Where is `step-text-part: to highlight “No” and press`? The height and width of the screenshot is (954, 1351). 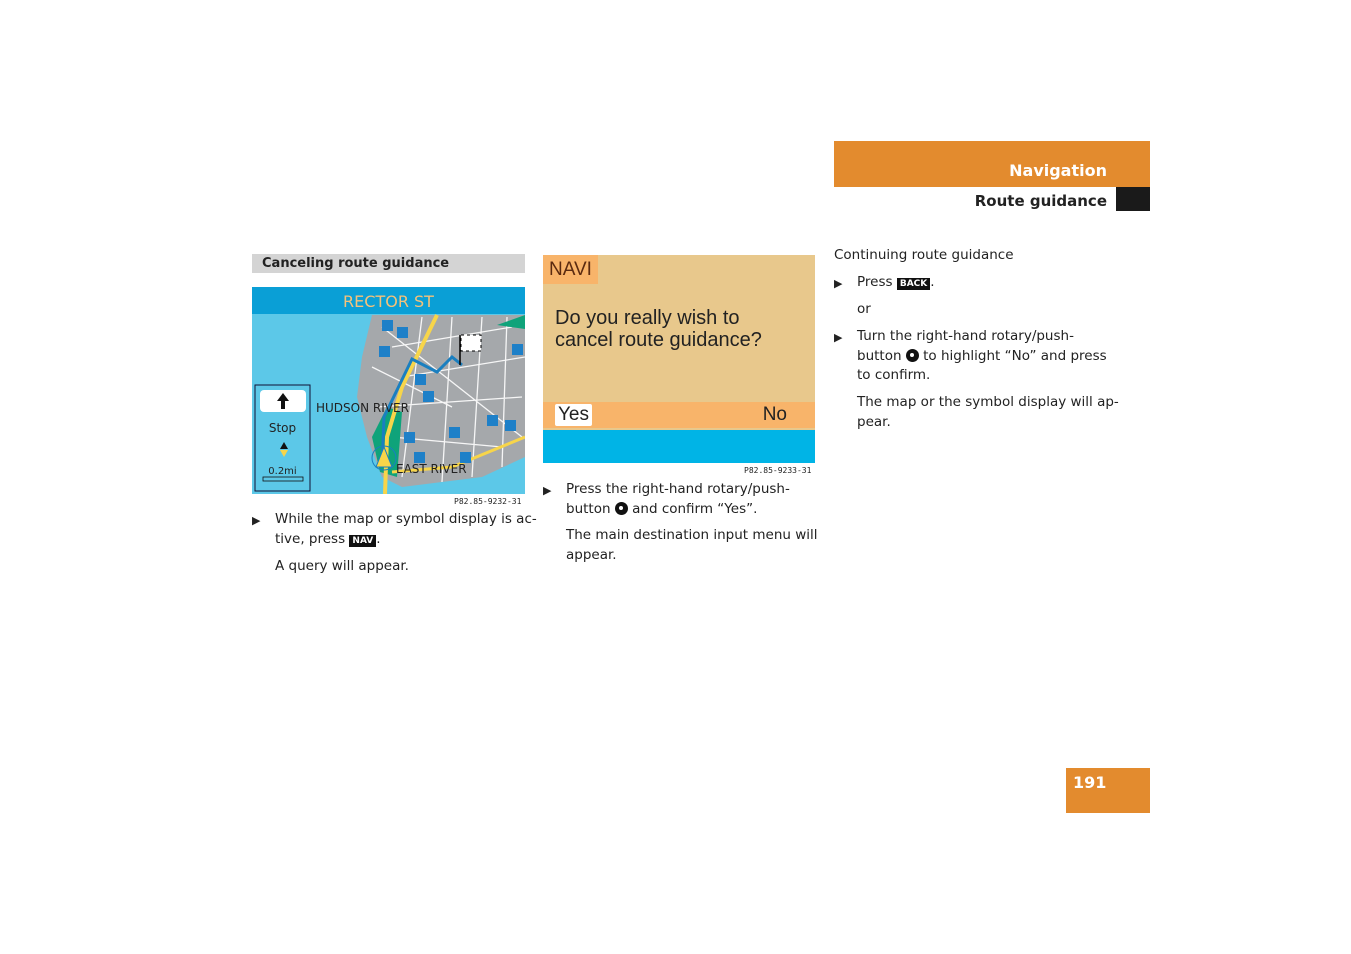 step-text-part: to highlight “No” and press is located at coordinates (1015, 355).